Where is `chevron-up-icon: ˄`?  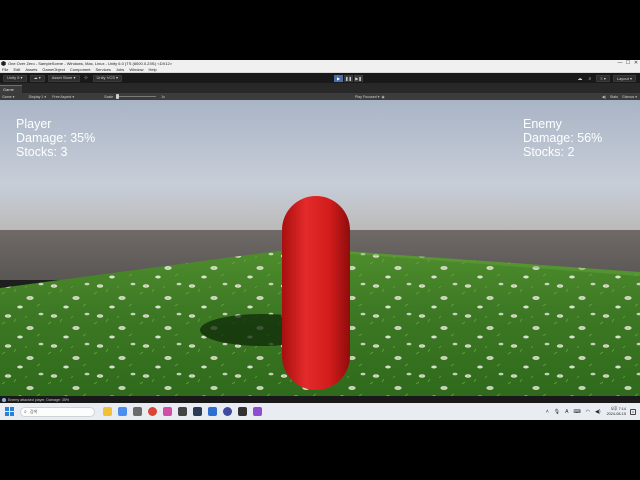
chevron-up-icon: ˄ is located at coordinates (547, 412).